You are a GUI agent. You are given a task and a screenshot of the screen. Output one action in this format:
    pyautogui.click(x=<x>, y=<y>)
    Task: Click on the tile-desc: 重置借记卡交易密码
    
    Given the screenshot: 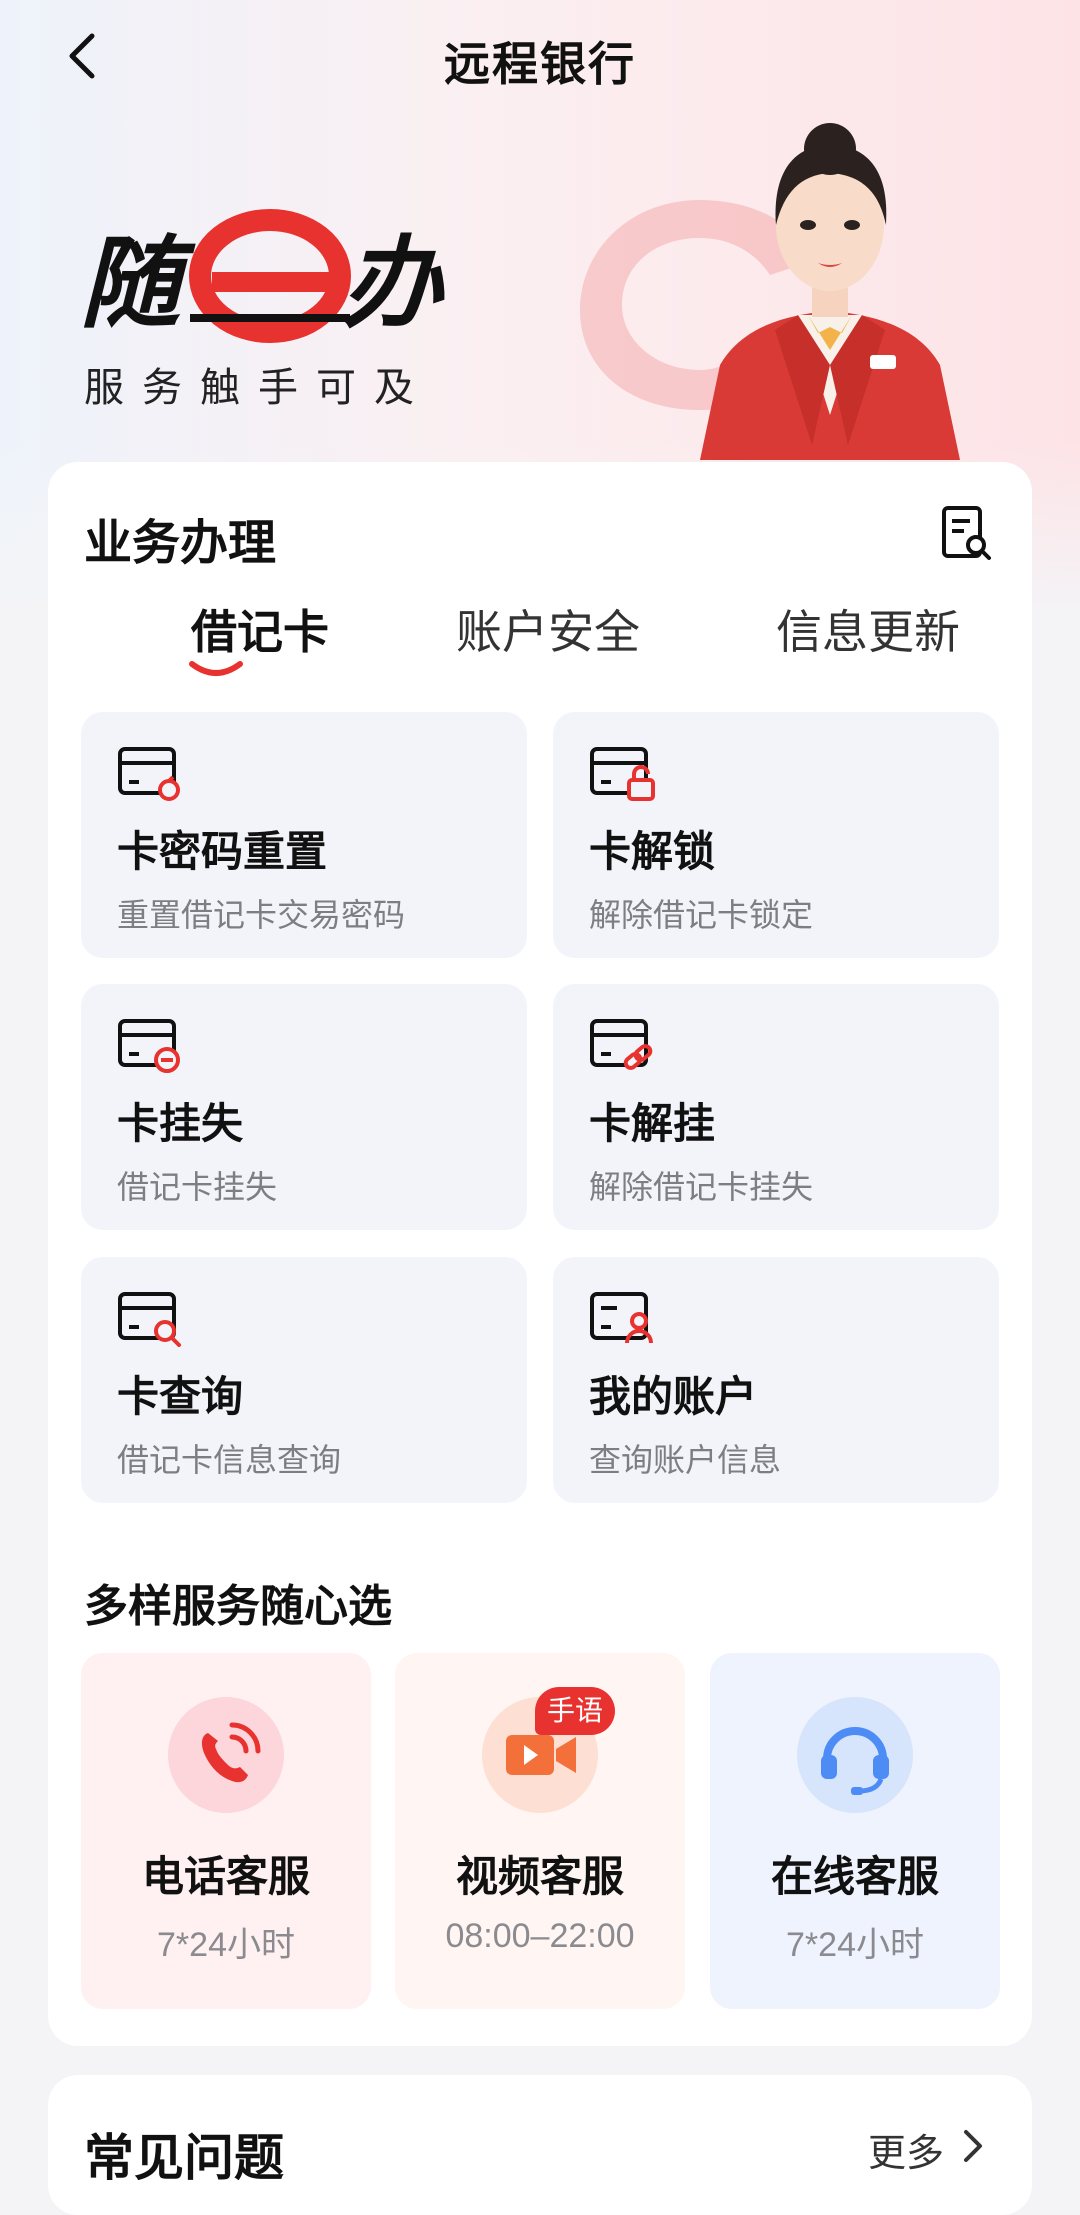 What is the action you would take?
    pyautogui.click(x=261, y=915)
    